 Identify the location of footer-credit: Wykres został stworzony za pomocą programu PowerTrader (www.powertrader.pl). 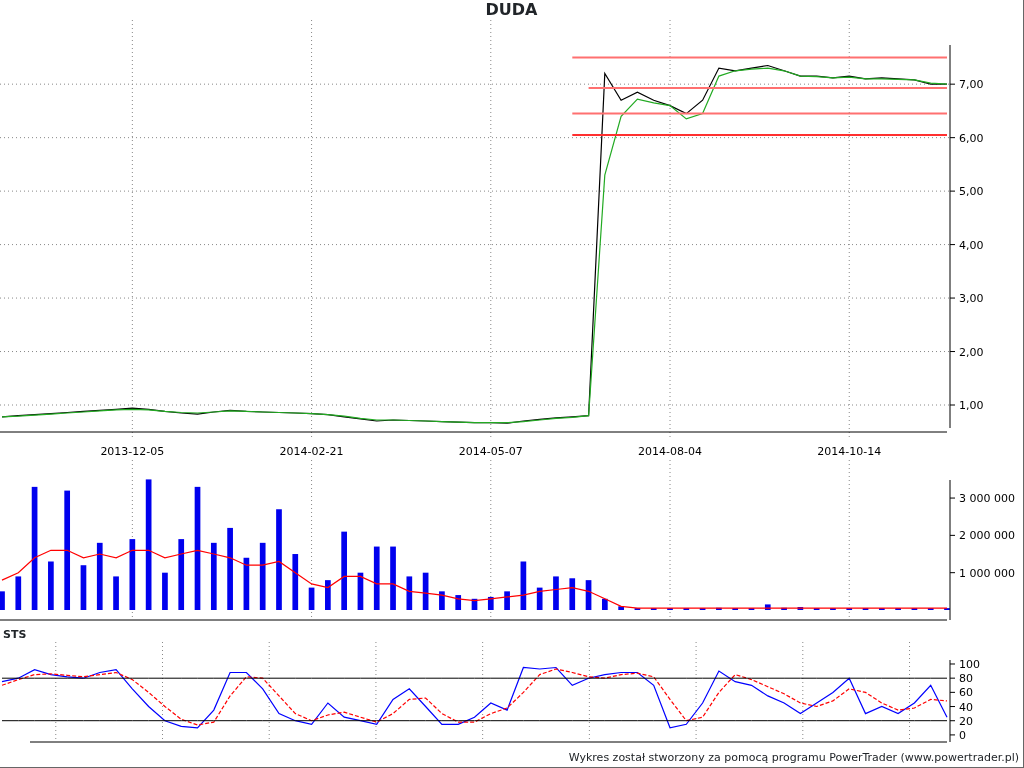
(793, 758).